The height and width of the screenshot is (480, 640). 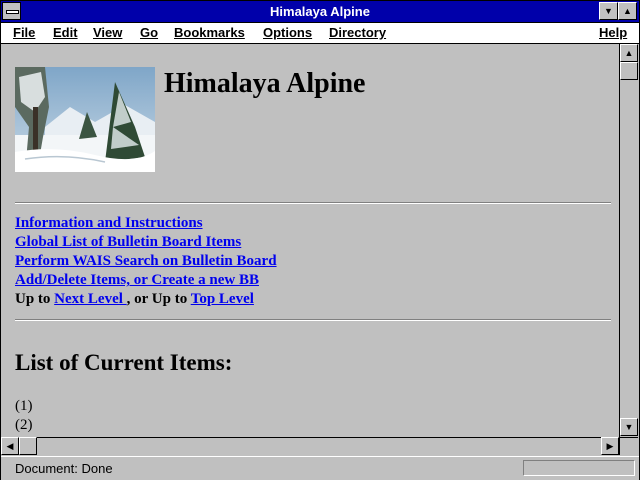 I want to click on scroll-up-button: ▲, so click(x=629, y=53).